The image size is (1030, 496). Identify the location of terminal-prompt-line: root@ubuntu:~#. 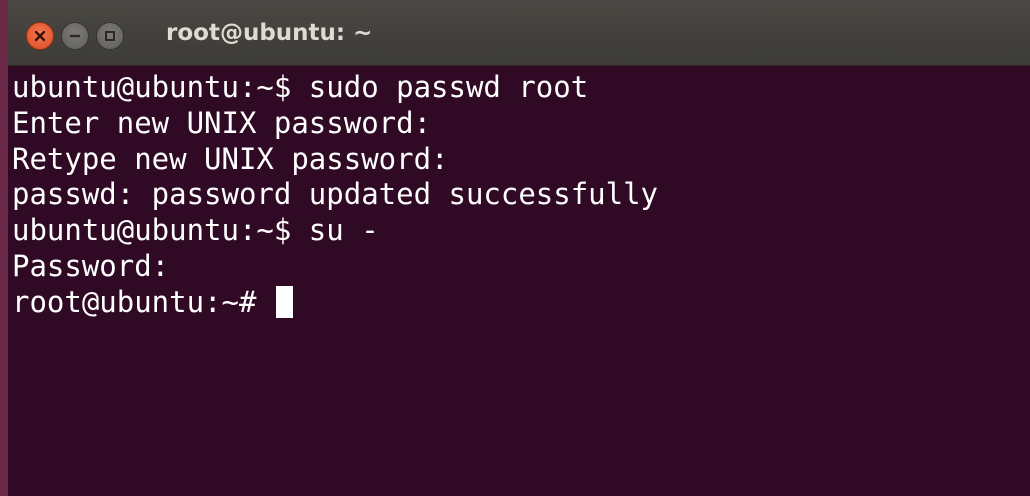
(517, 303).